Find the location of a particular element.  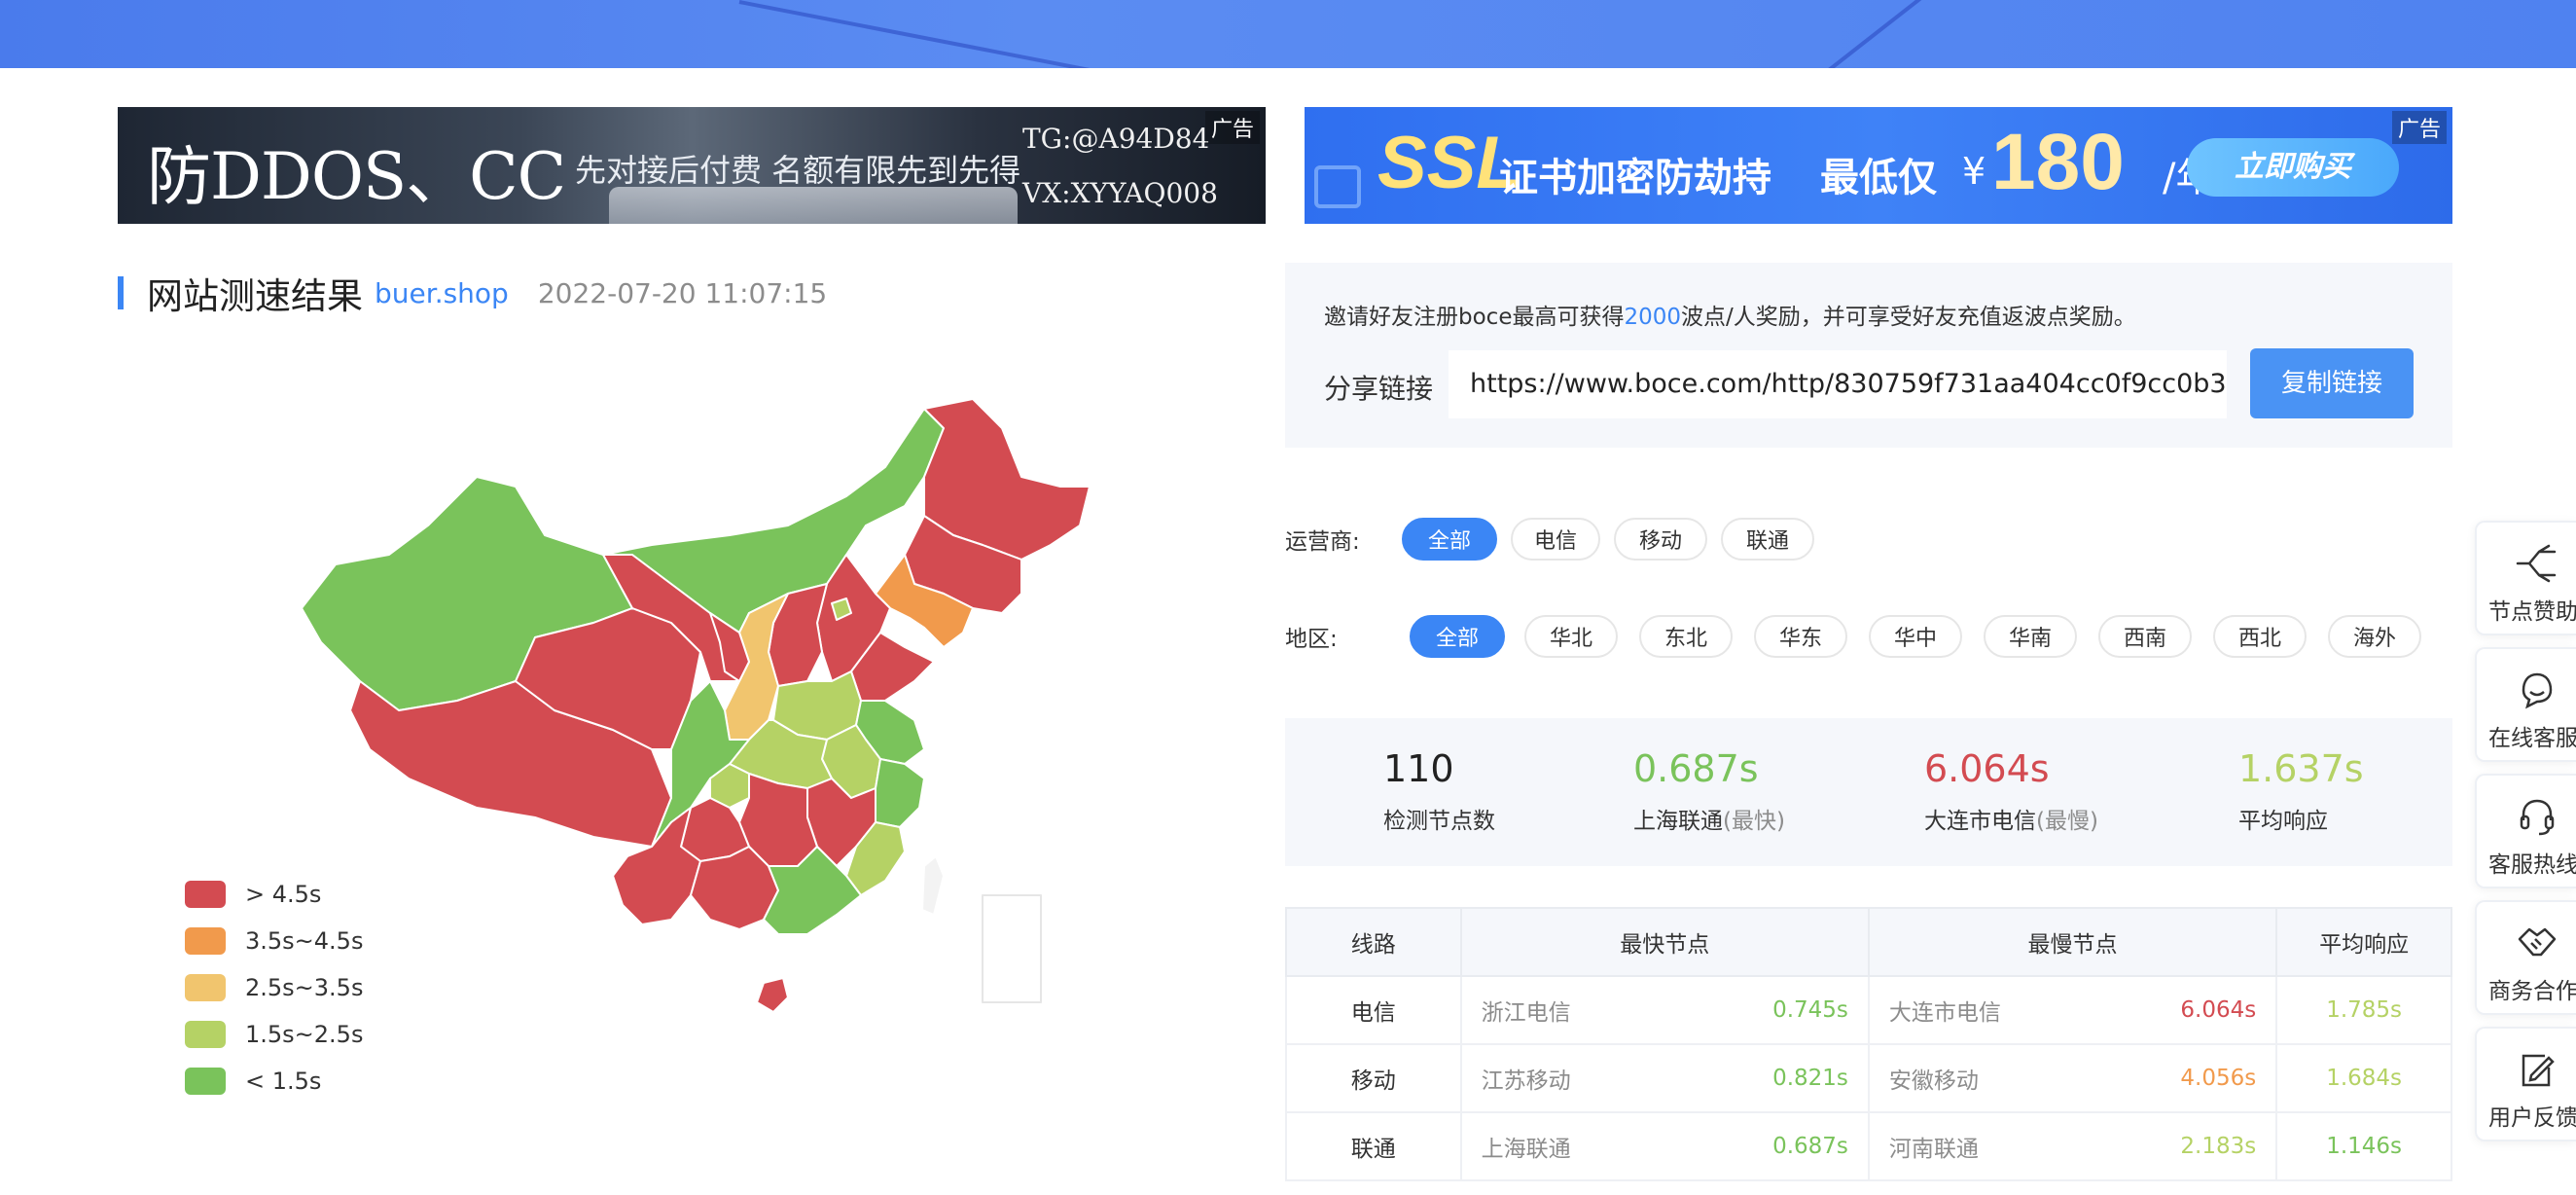

cell-line: 移动 is located at coordinates (1373, 1078).